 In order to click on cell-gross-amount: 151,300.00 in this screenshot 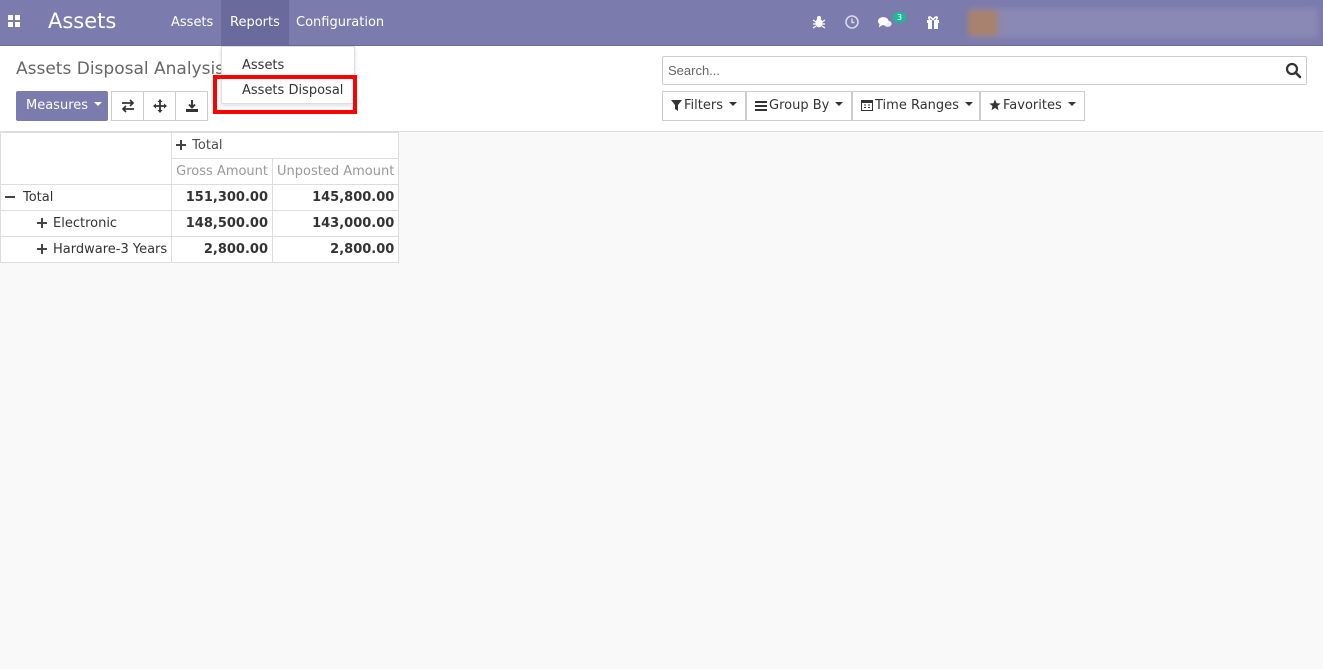, I will do `click(222, 197)`.